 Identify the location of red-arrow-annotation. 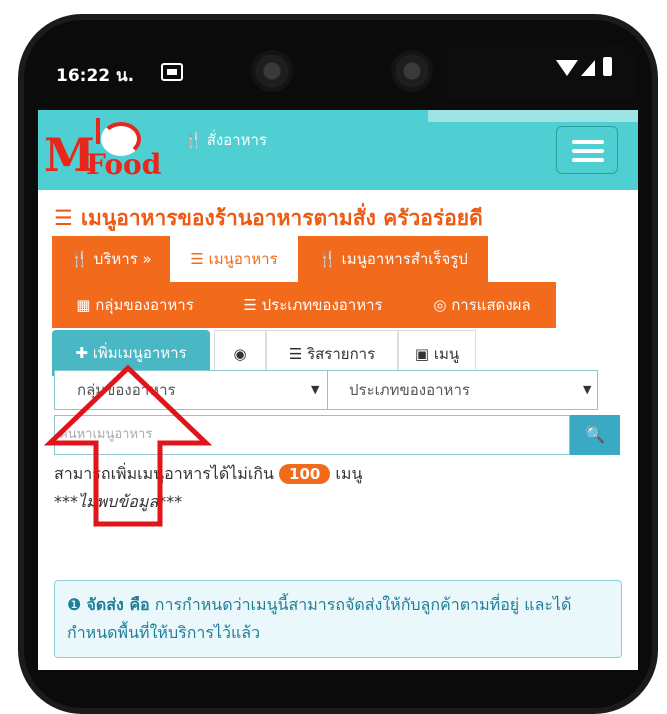
(128, 445).